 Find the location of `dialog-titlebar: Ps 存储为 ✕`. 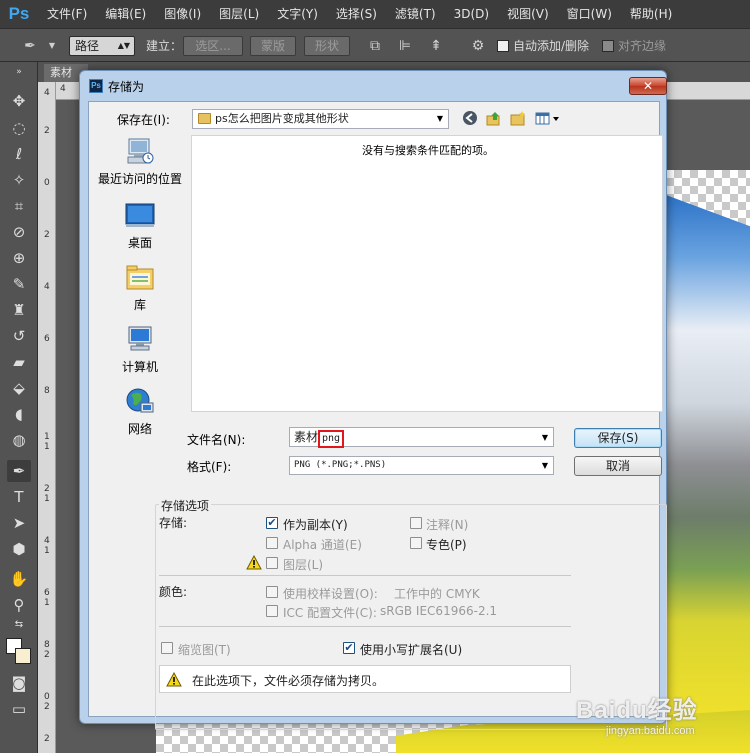

dialog-titlebar: Ps 存储为 ✕ is located at coordinates (373, 86).